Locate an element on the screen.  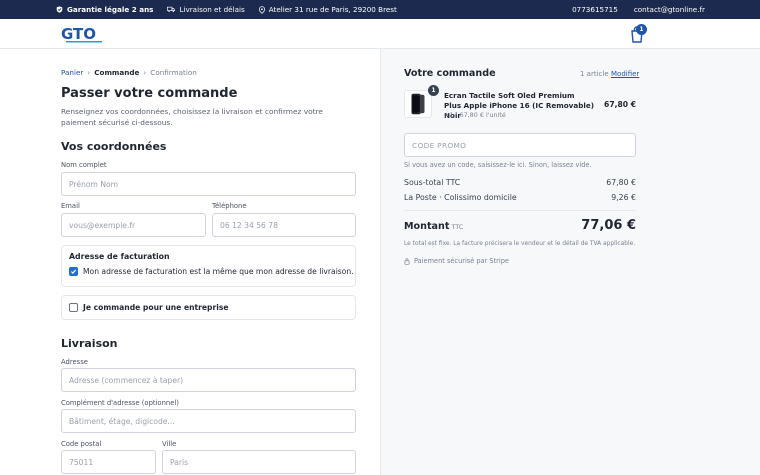
delivery-text: Livraison et délais is located at coordinates (212, 9).